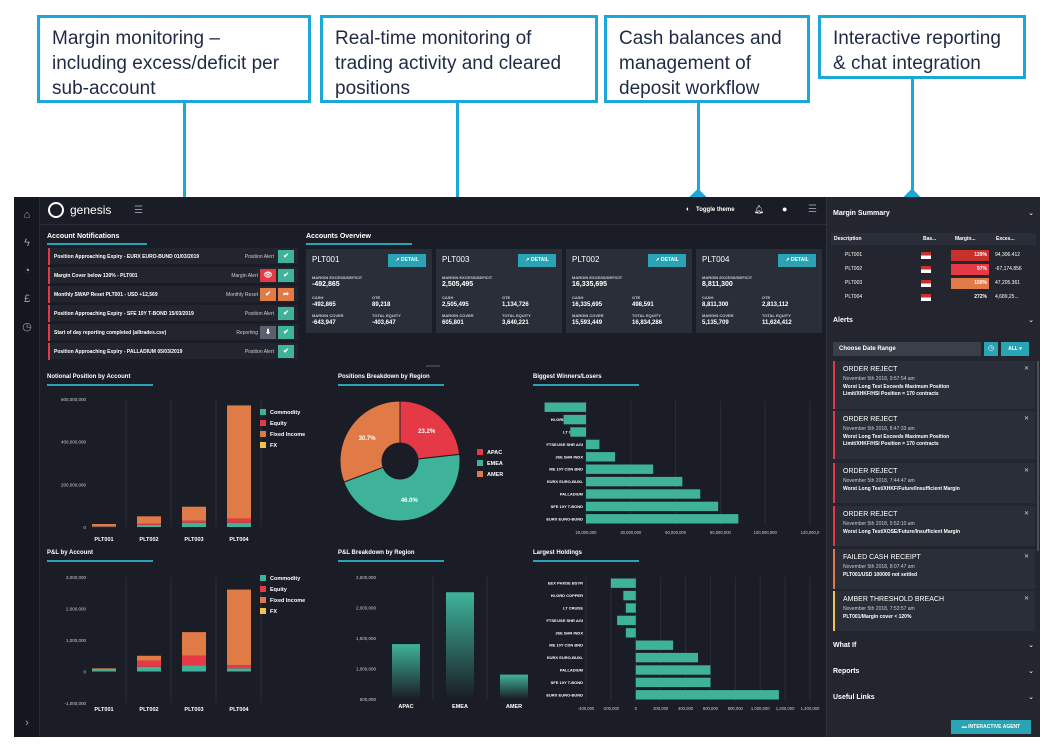 The width and height of the screenshot is (1054, 745). What do you see at coordinates (1015, 349) in the screenshot?
I see `alerts-filter-dropdown: ALL ▾` at bounding box center [1015, 349].